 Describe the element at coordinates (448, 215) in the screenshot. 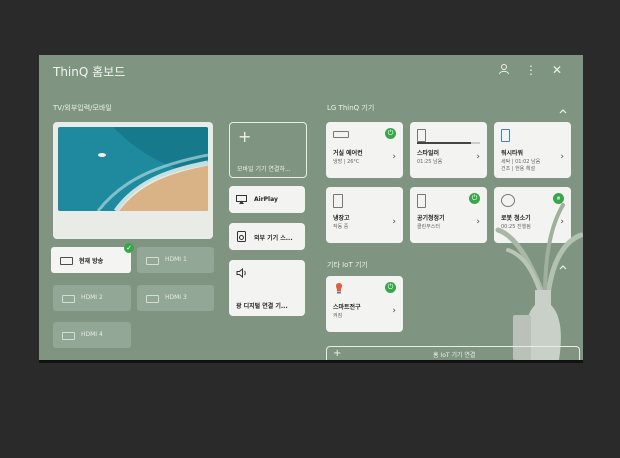

I see `device-card-air-purifier: ⏻ 공기청정기 클린부스터 ›` at that location.